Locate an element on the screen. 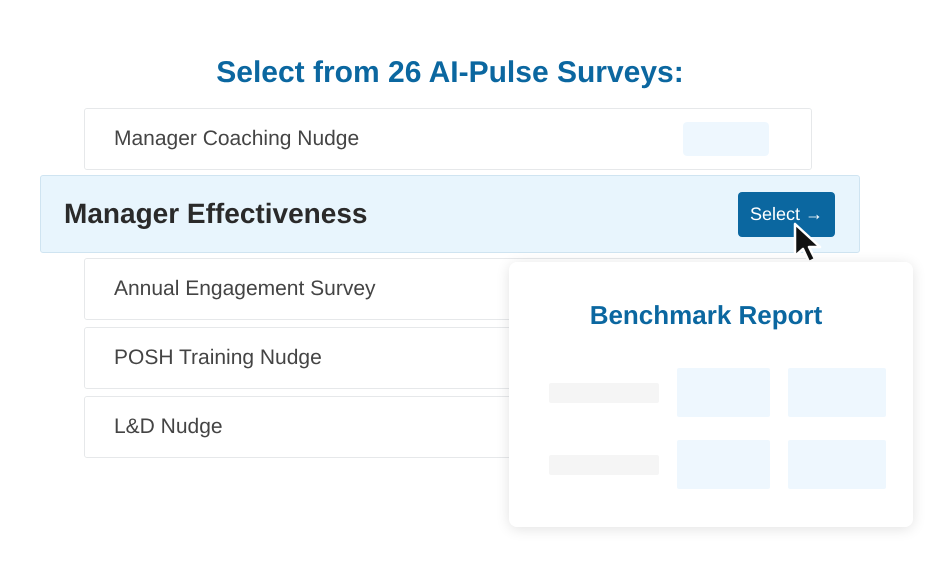 Image resolution: width=952 pixels, height=580 pixels. survey-name: L&D Nudge is located at coordinates (168, 427).